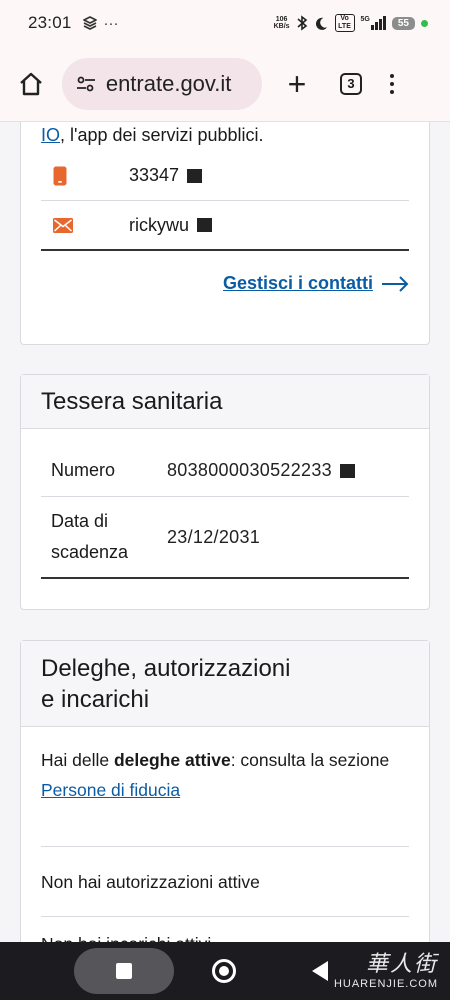 This screenshot has width=450, height=1000. What do you see at coordinates (166, 668) in the screenshot?
I see `deleghe-title-line1: Deleghe, autorizzazioni` at bounding box center [166, 668].